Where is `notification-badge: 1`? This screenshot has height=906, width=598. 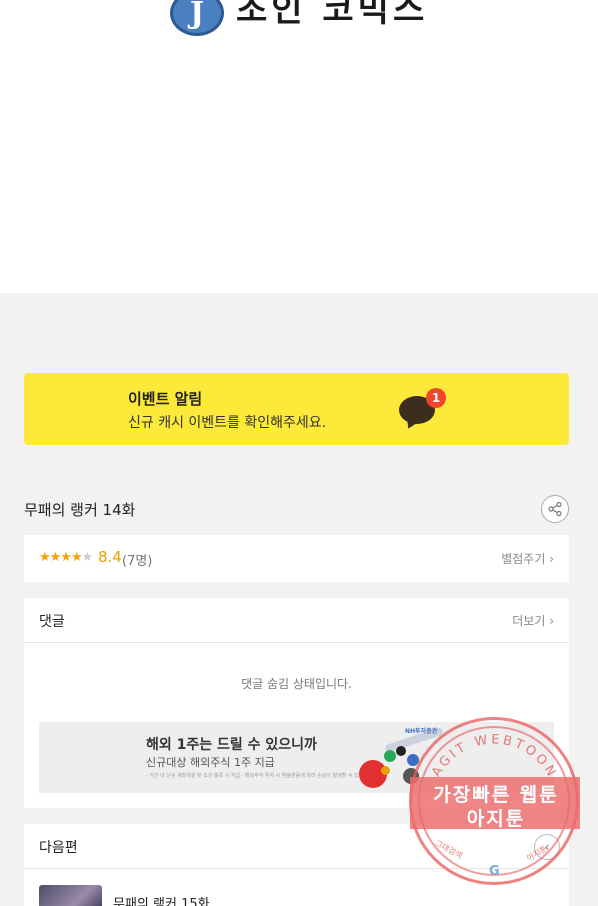
notification-badge: 1 is located at coordinates (436, 398).